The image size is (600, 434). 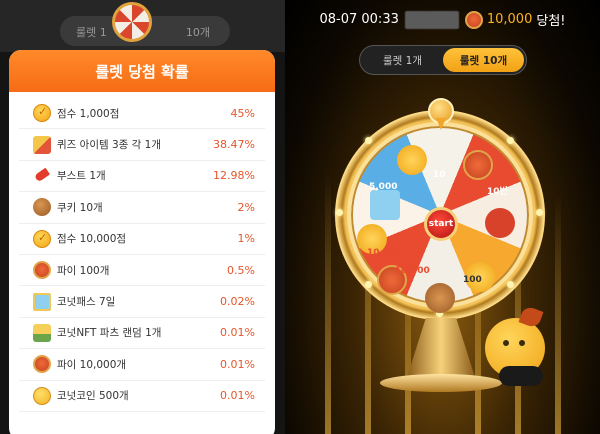 What do you see at coordinates (441, 224) in the screenshot?
I see `start-button: start` at bounding box center [441, 224].